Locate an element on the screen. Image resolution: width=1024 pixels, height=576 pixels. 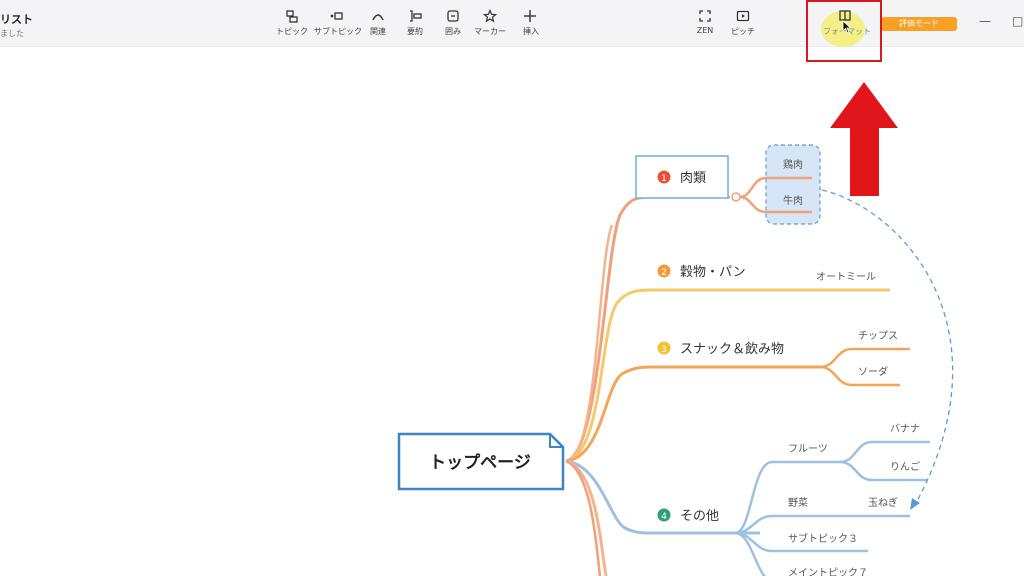
subtopic-vegetables: 野菜 is located at coordinates (798, 503).